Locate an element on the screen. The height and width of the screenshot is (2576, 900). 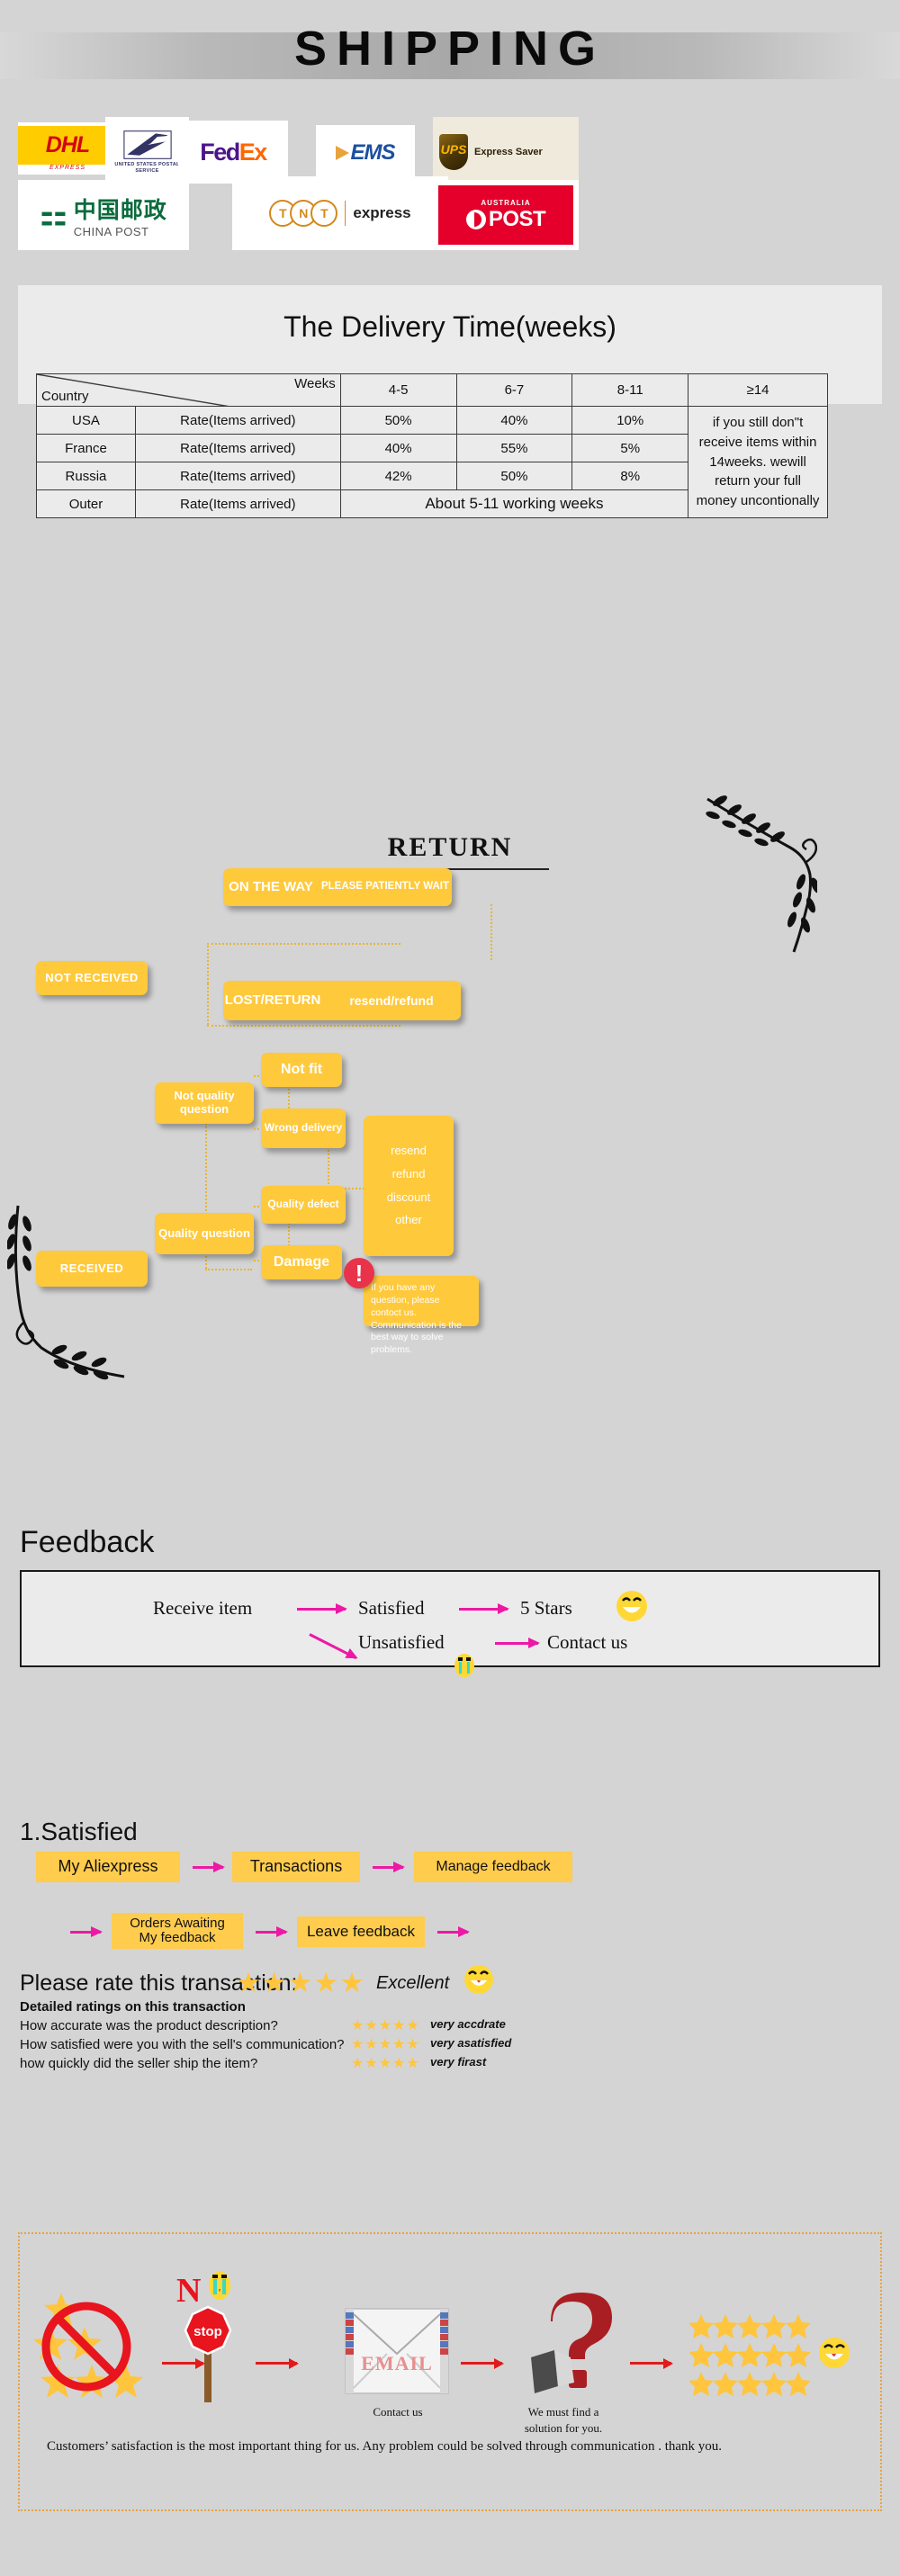
connector-v-ontheway-lostreturn is located at coordinates (491, 932).